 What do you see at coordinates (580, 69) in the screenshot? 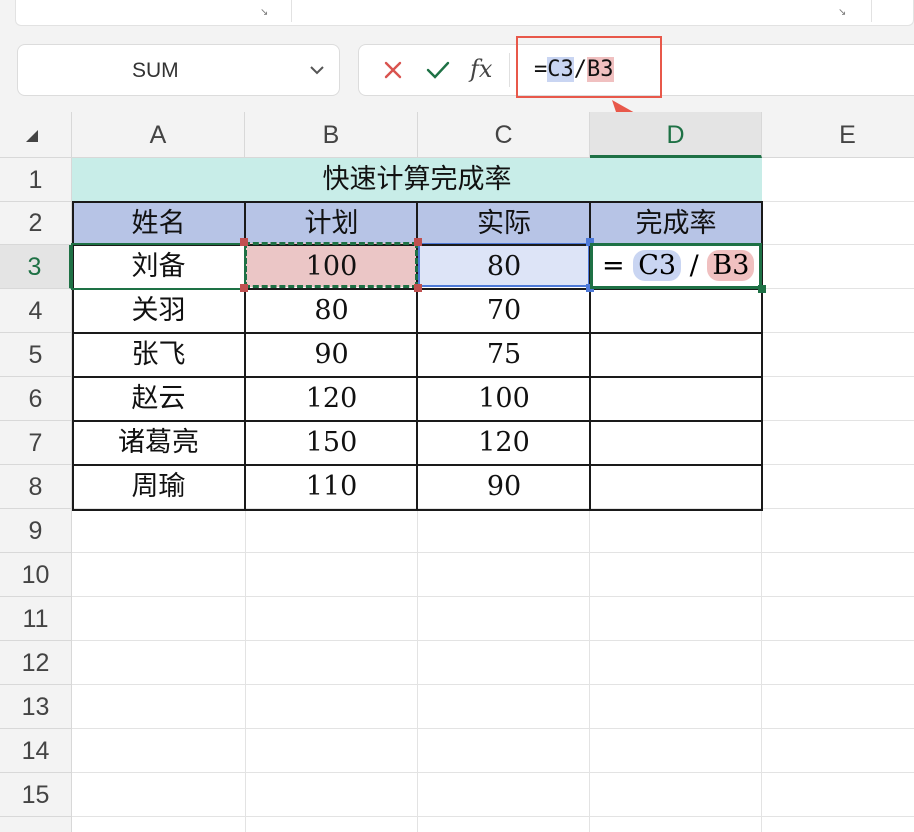
I see `formula-operator: /` at bounding box center [580, 69].